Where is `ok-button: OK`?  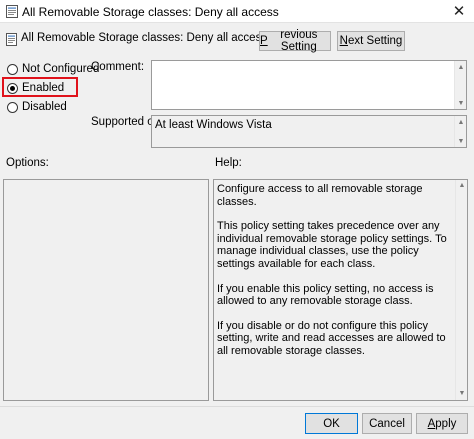 ok-button: OK is located at coordinates (331, 423).